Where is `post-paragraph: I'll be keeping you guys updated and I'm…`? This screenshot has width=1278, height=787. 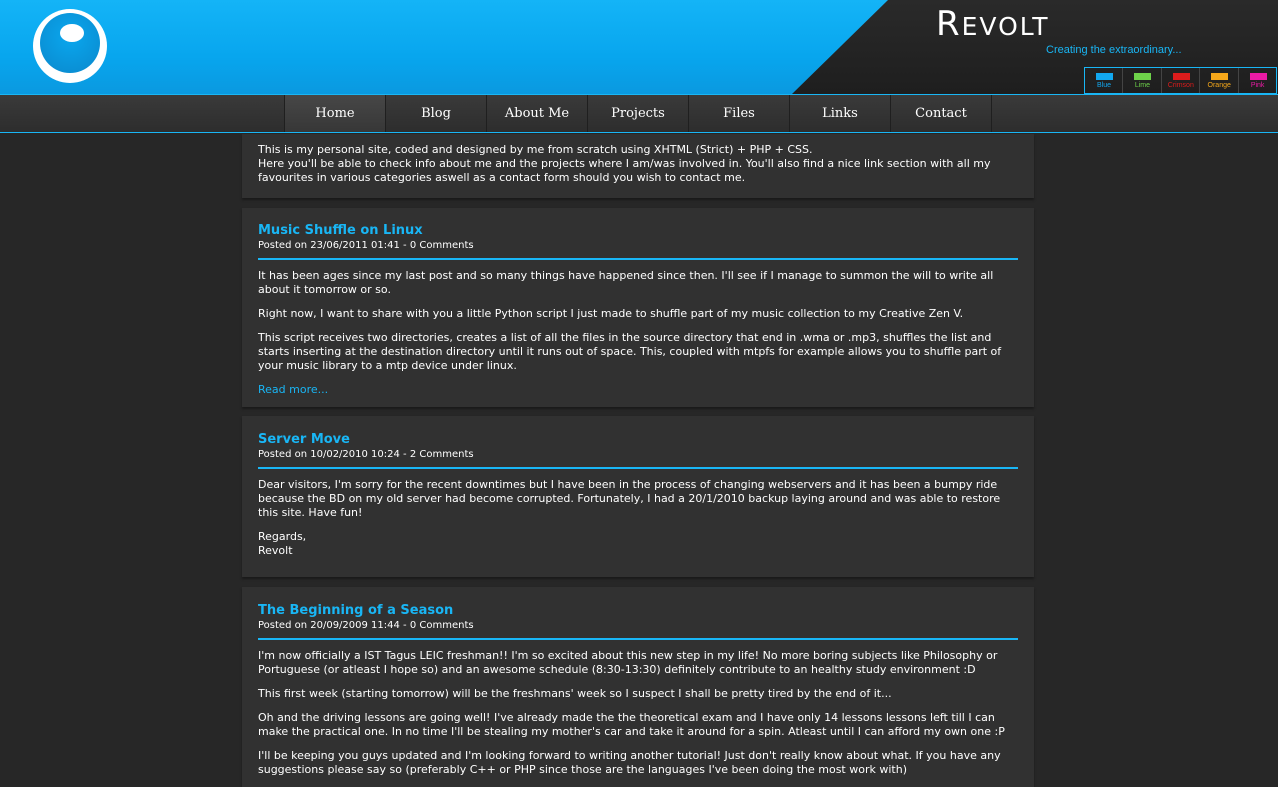
post-paragraph: I'll be keeping you guys updated and I'm… is located at coordinates (629, 762).